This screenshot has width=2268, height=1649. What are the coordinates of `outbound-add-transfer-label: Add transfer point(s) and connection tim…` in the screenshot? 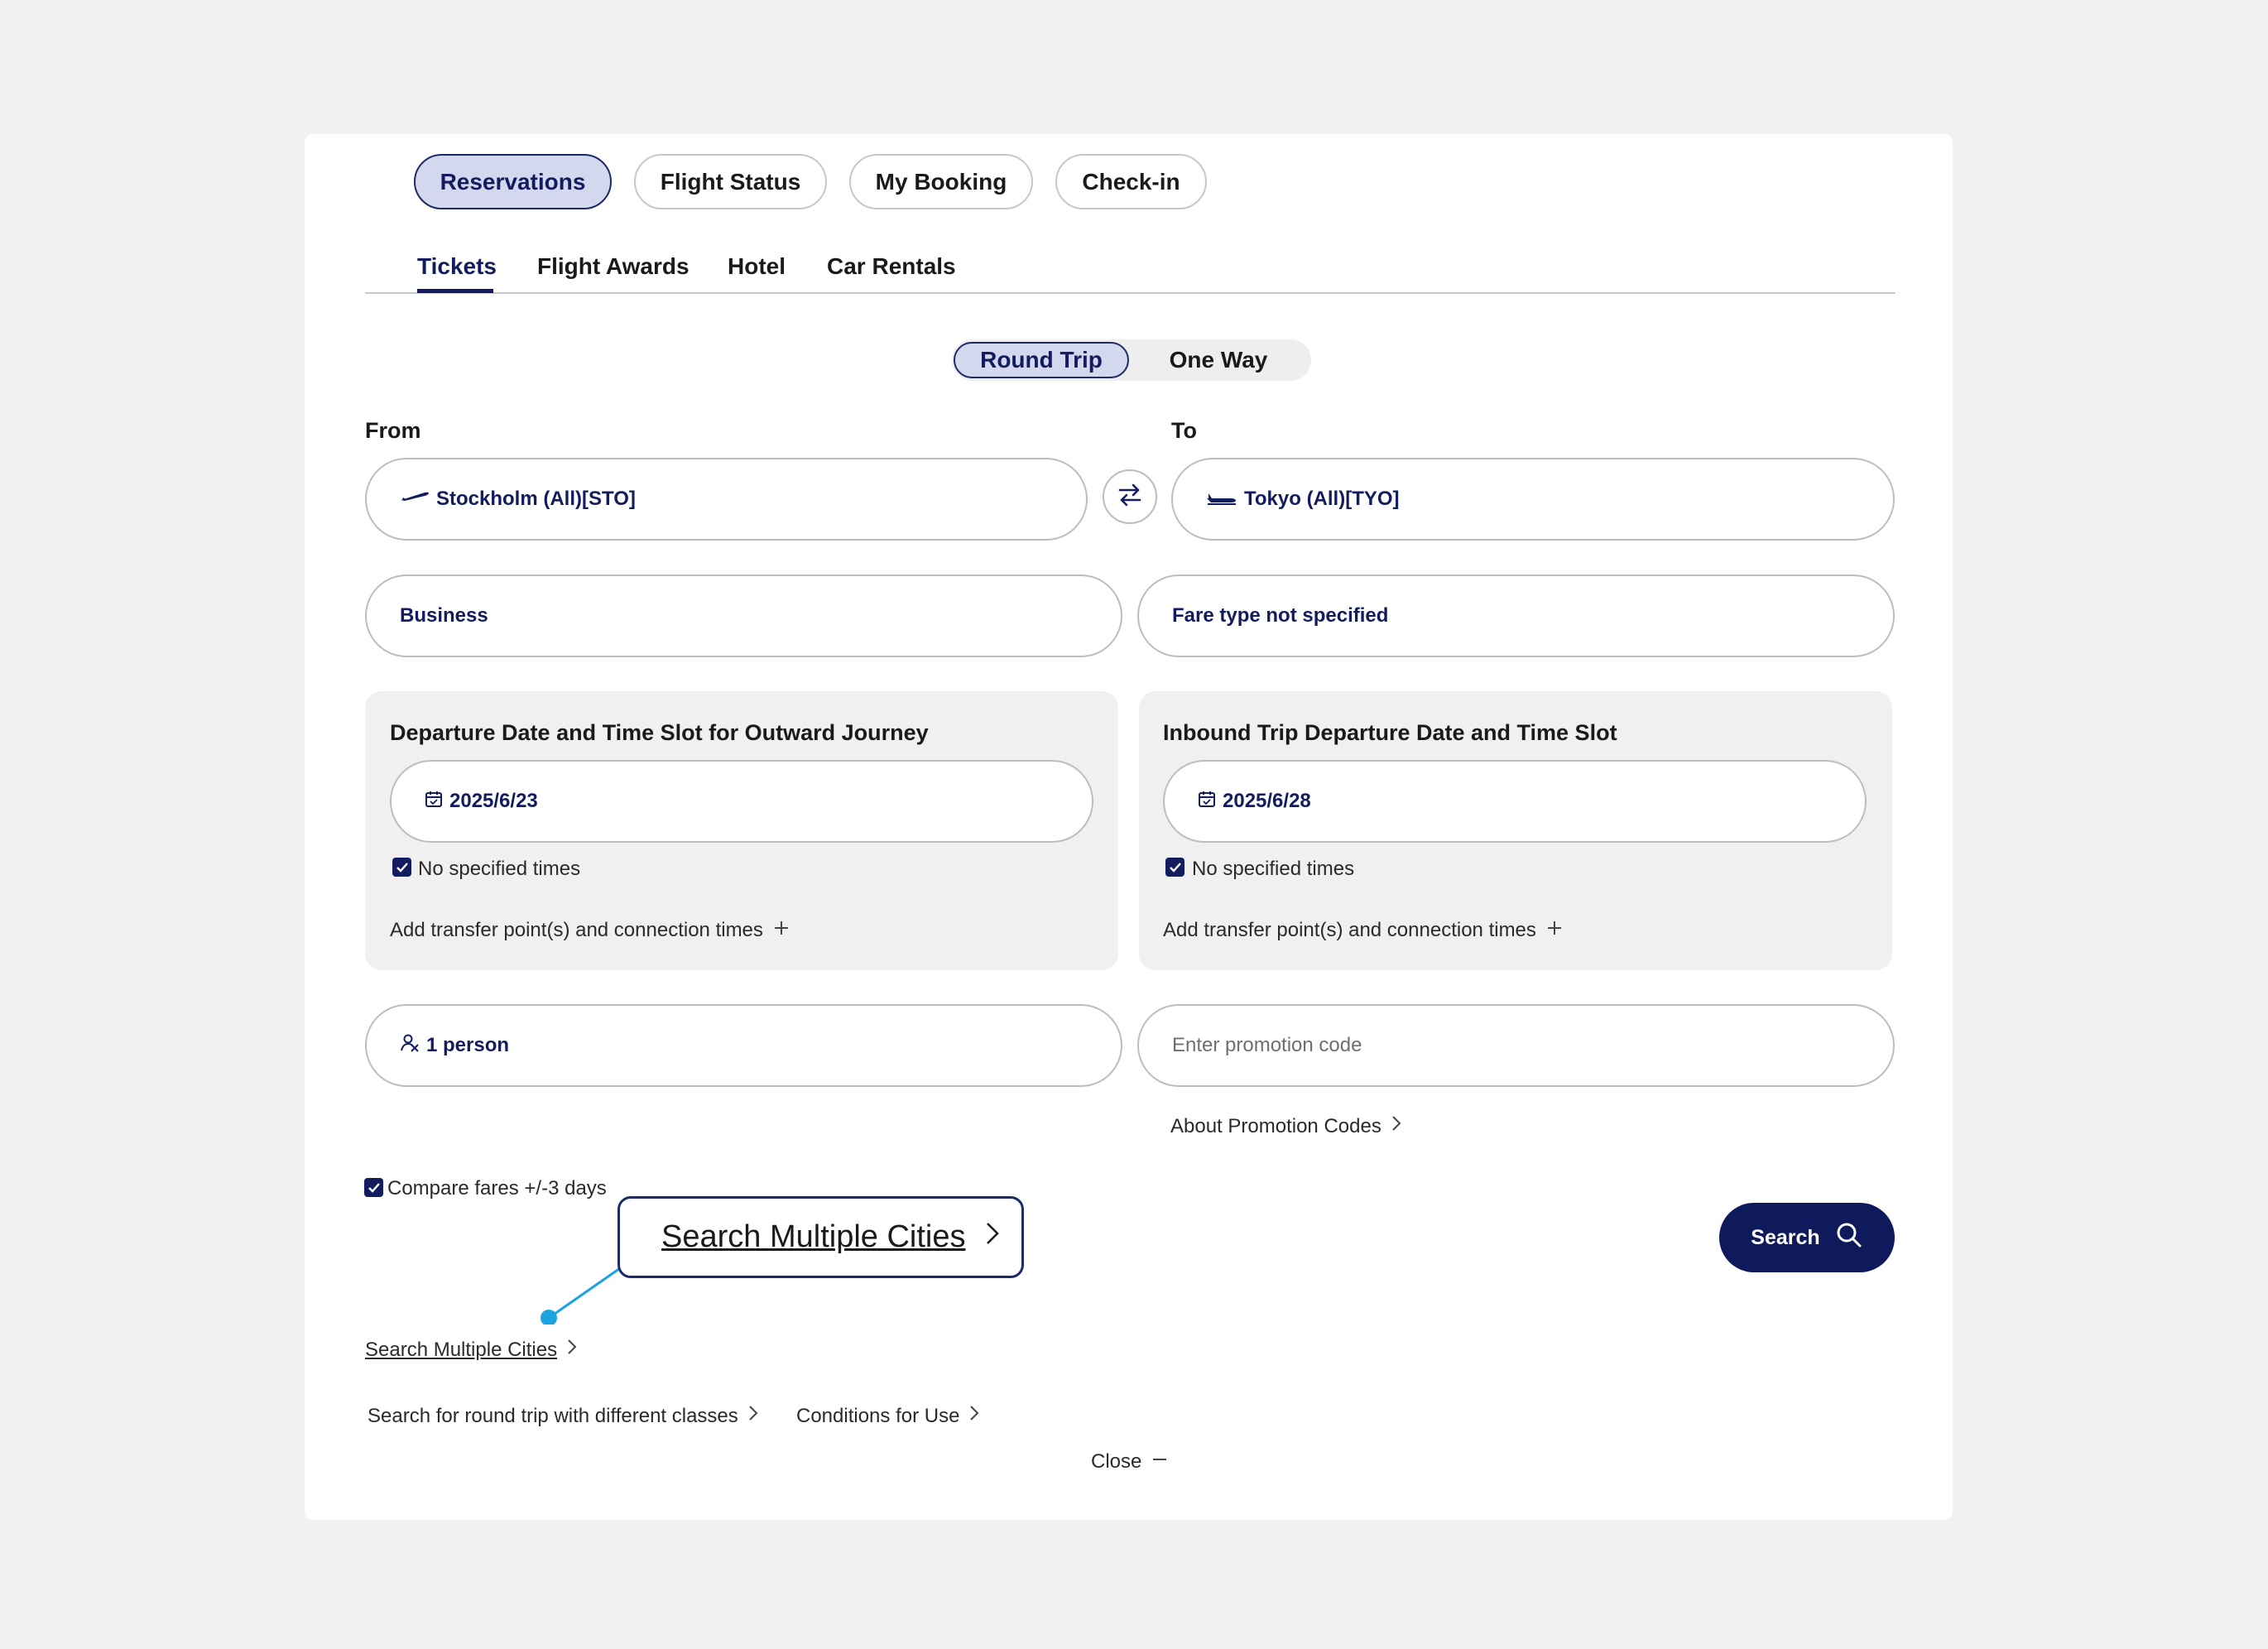 It's located at (576, 930).